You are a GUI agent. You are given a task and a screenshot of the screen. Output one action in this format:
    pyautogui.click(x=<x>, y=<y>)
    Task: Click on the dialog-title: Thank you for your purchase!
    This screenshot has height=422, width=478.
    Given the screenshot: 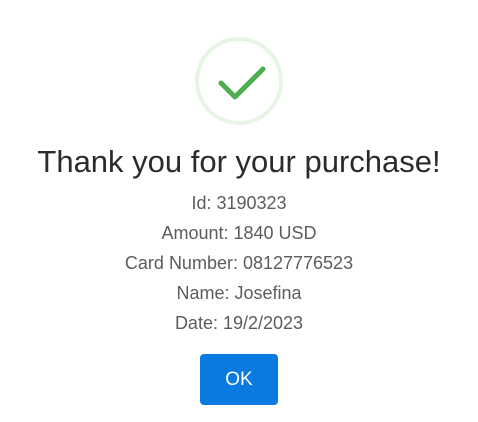 What is the action you would take?
    pyautogui.click(x=239, y=161)
    